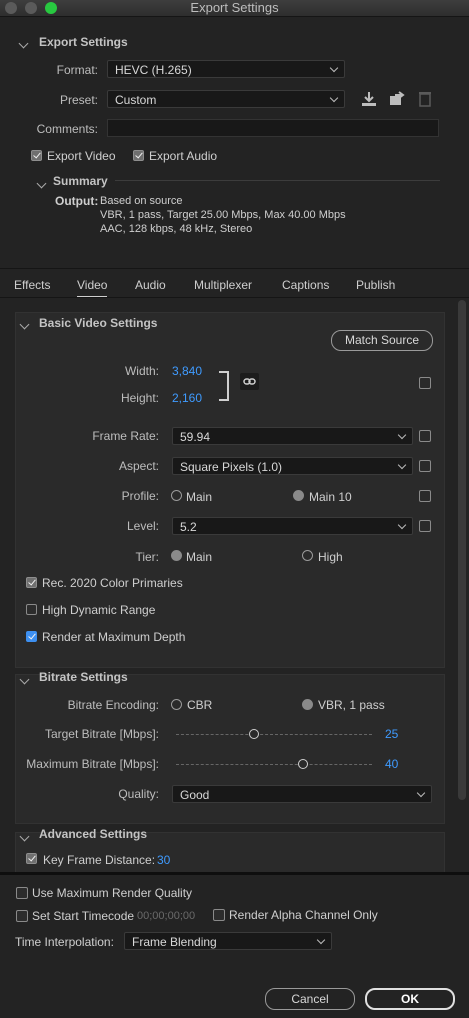  Describe the element at coordinates (223, 285) in the screenshot. I see `tab-multiplexer: Multiplexer` at that location.